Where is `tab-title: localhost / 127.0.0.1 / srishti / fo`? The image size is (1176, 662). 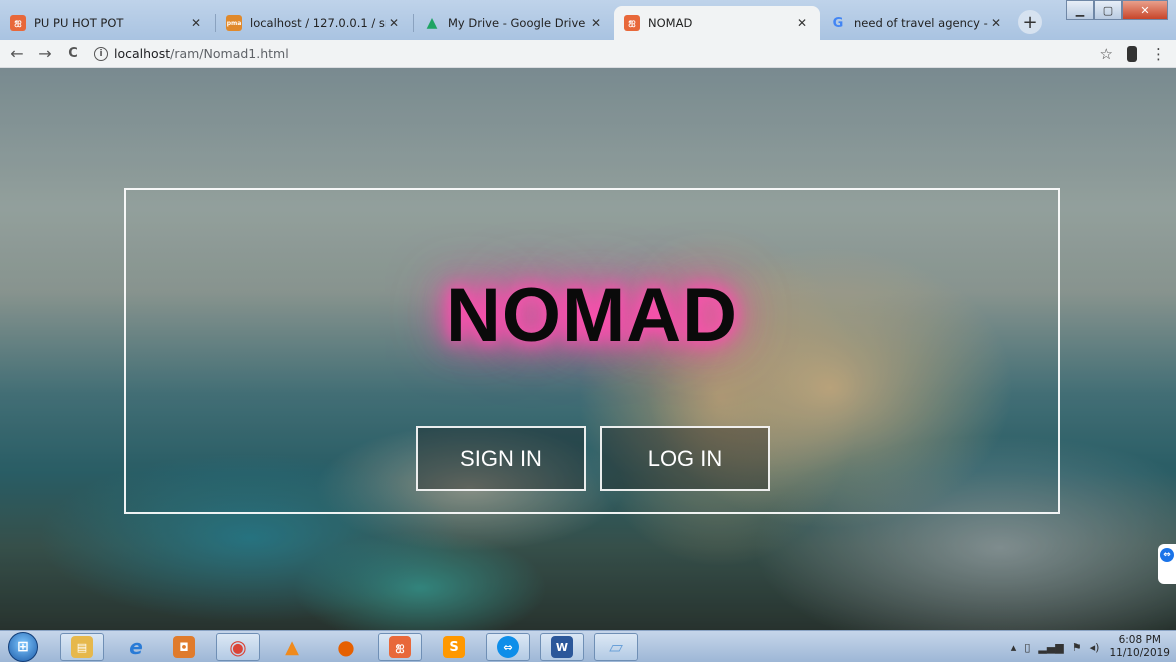 tab-title: localhost / 127.0.0.1 / srishti / fo is located at coordinates (318, 23).